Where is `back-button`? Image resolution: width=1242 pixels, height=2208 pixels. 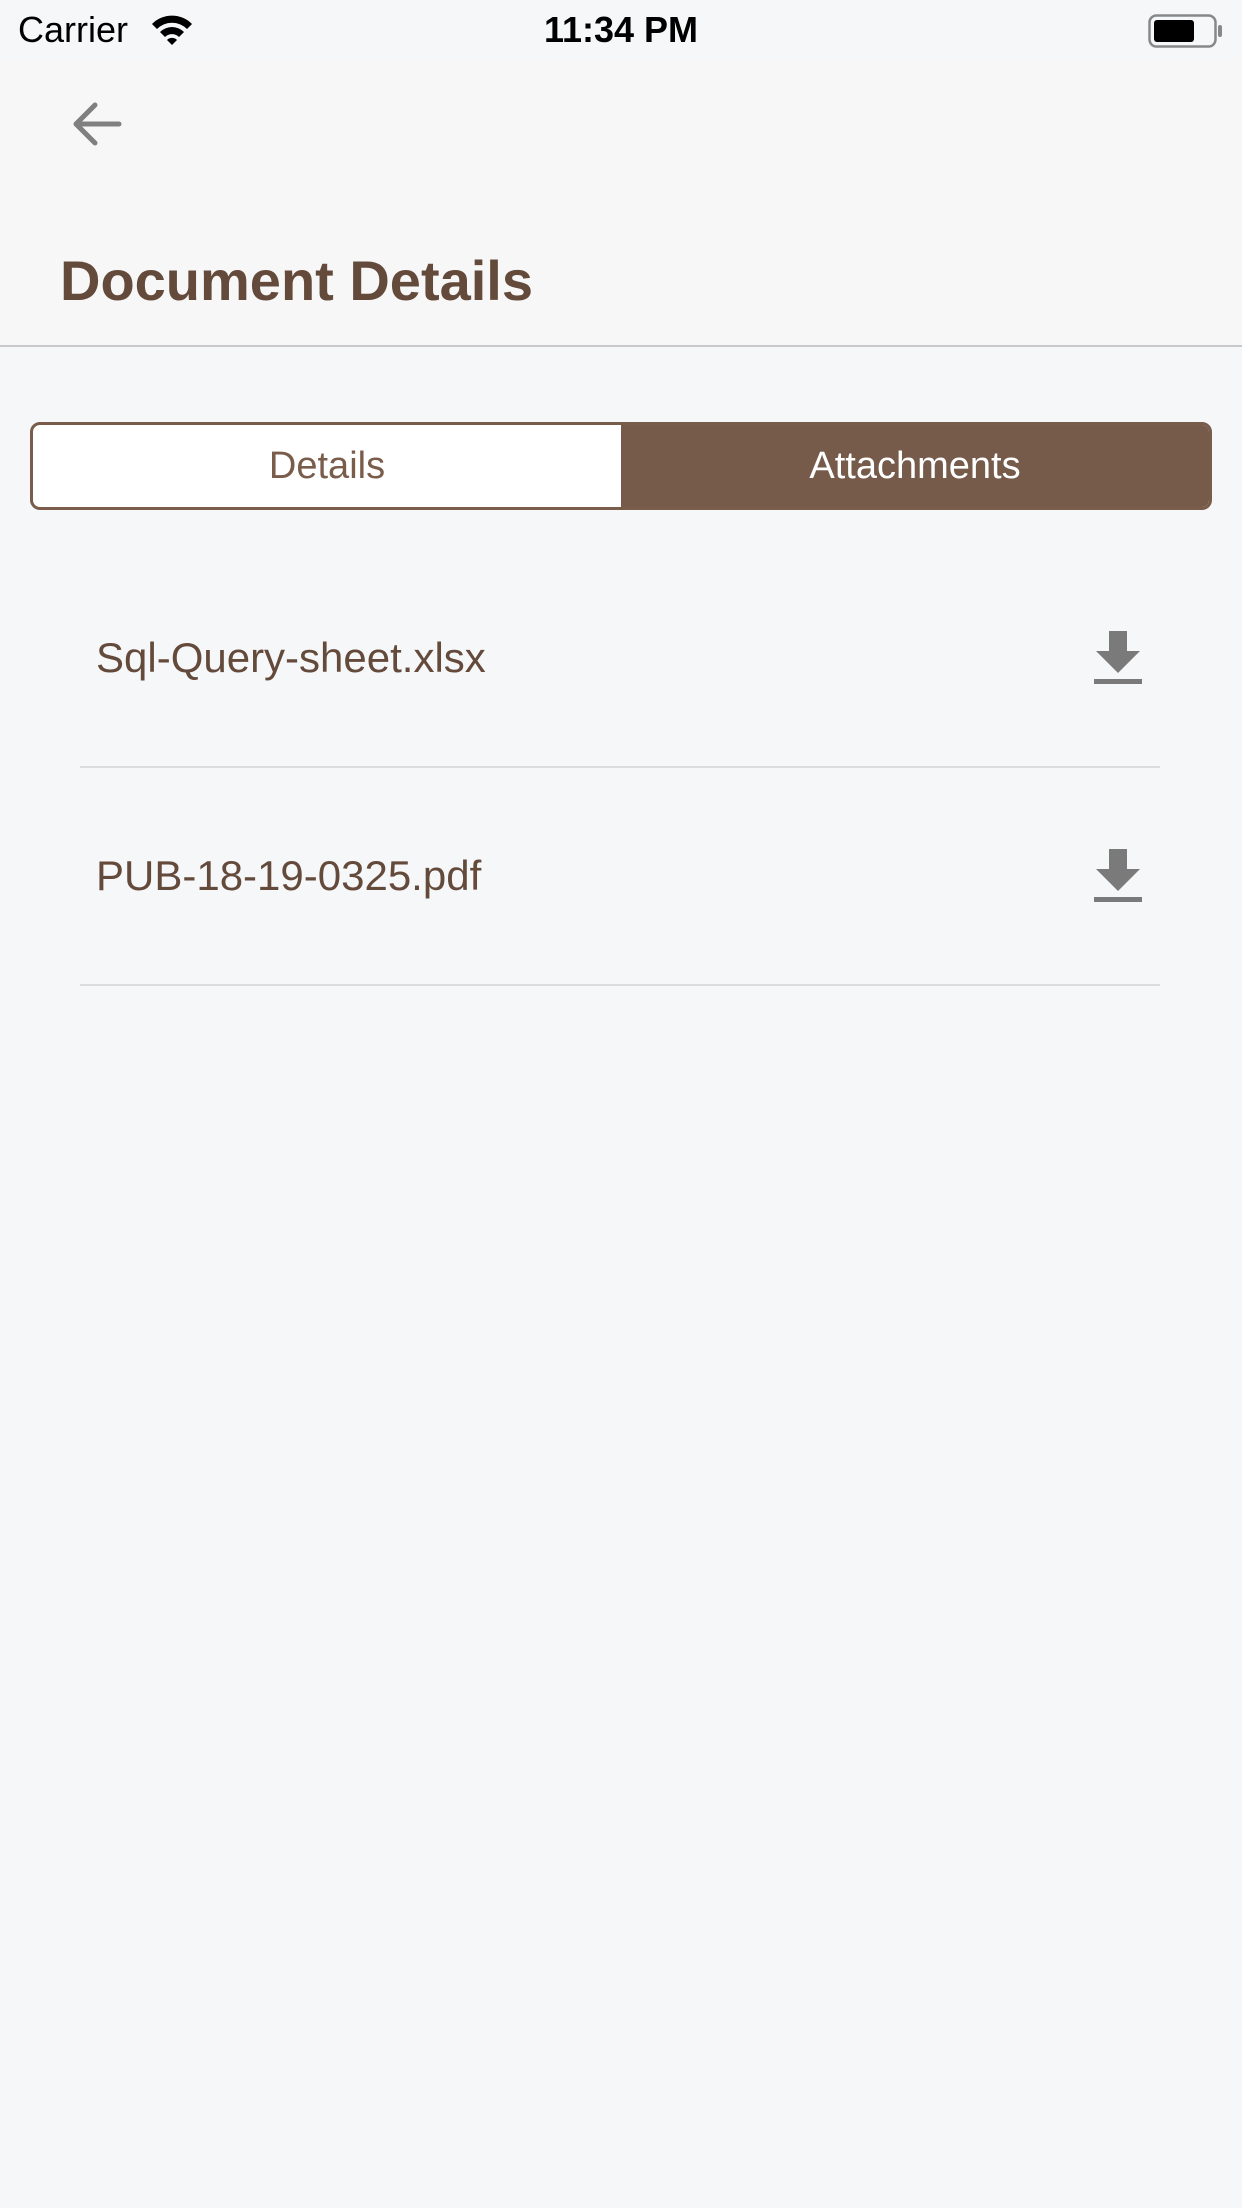
back-button is located at coordinates (96, 124).